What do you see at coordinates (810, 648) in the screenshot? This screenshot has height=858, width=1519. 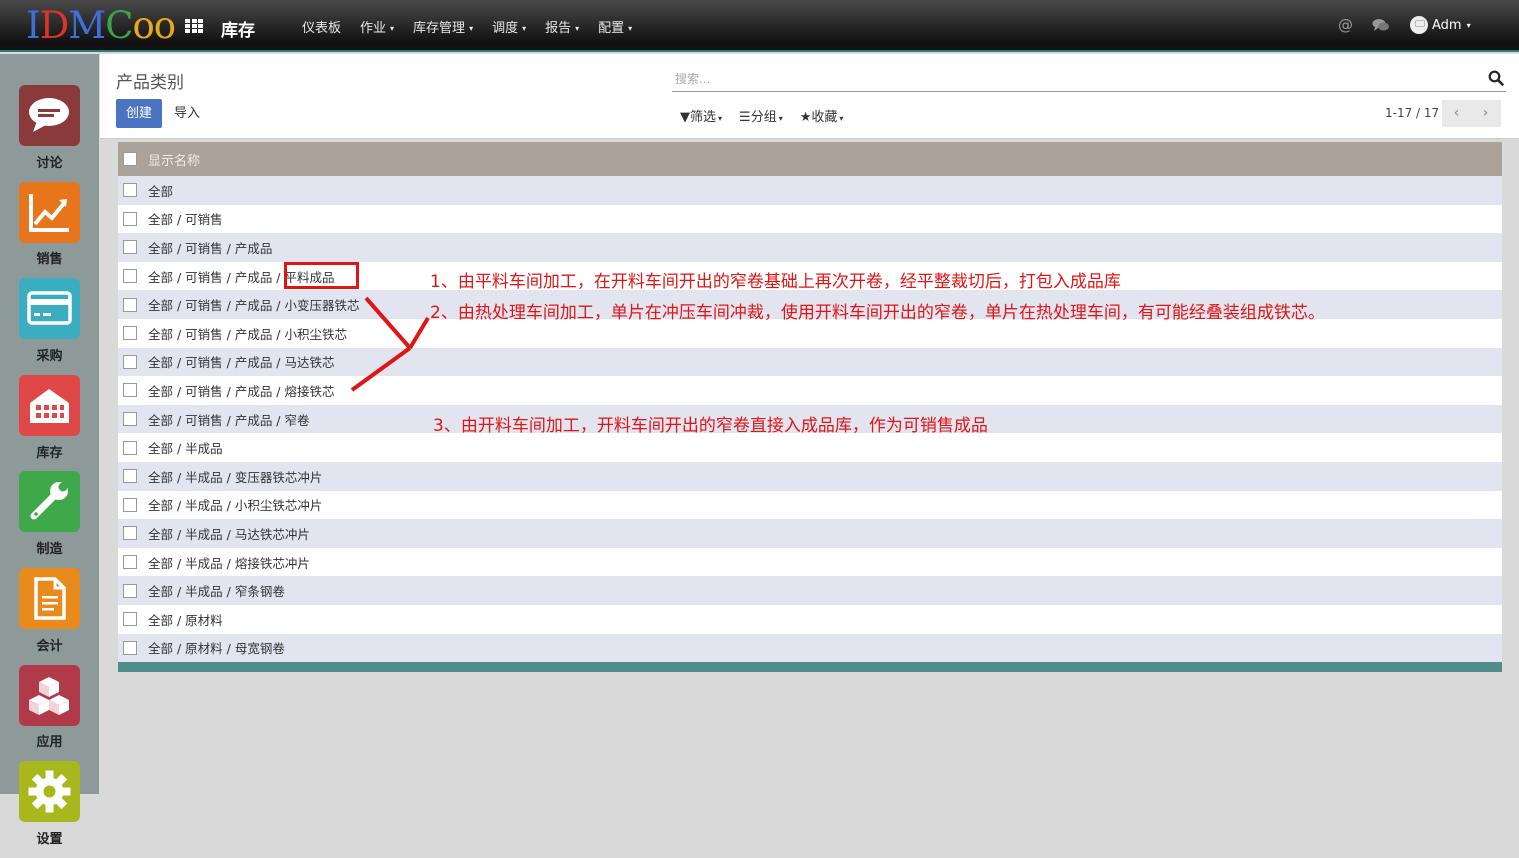 I see `table-row: 全部 / 原材料 / 母宽钢卷` at bounding box center [810, 648].